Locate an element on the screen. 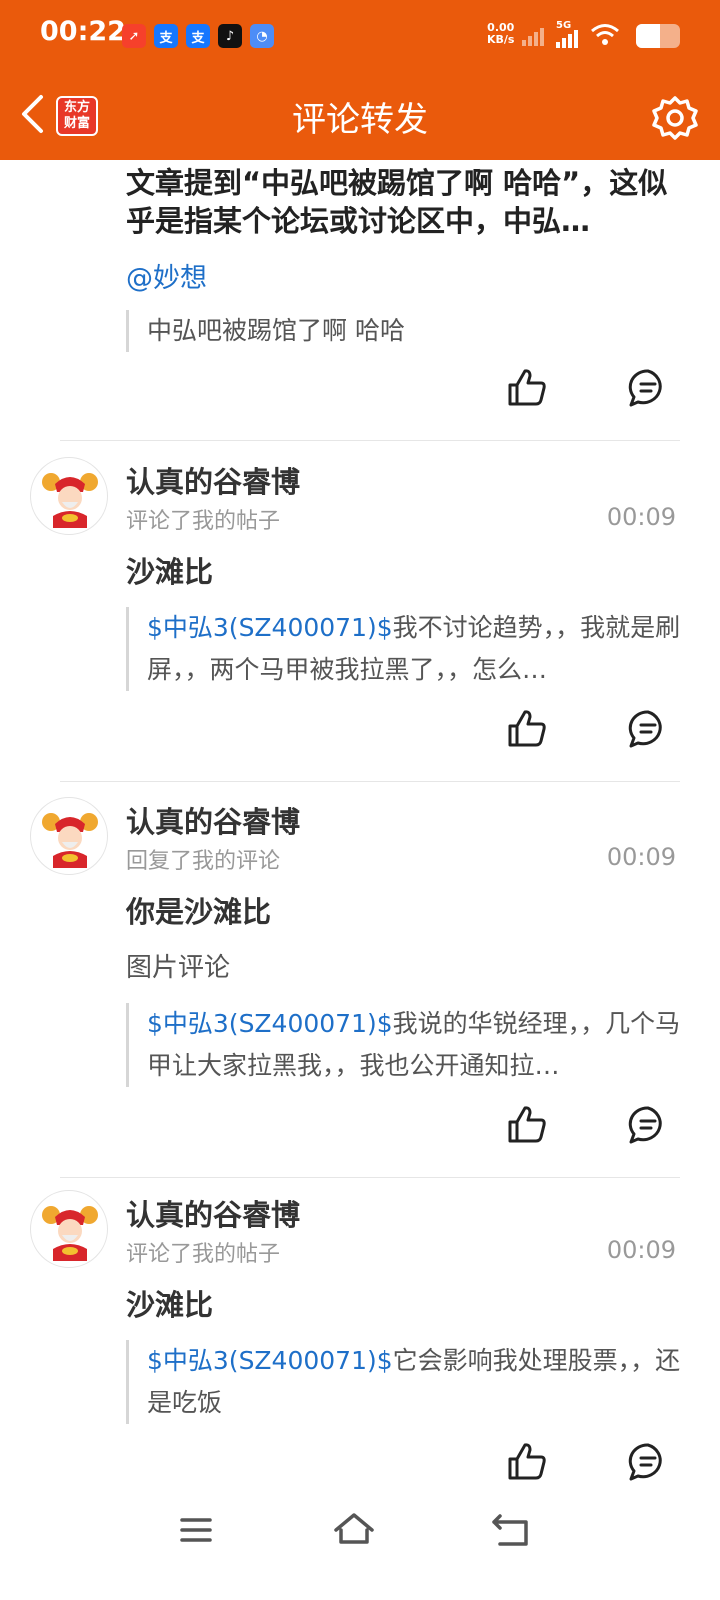 The width and height of the screenshot is (720, 1600). quote-text: 中弘吧被踢馆了啊 哈哈 is located at coordinates (276, 330).